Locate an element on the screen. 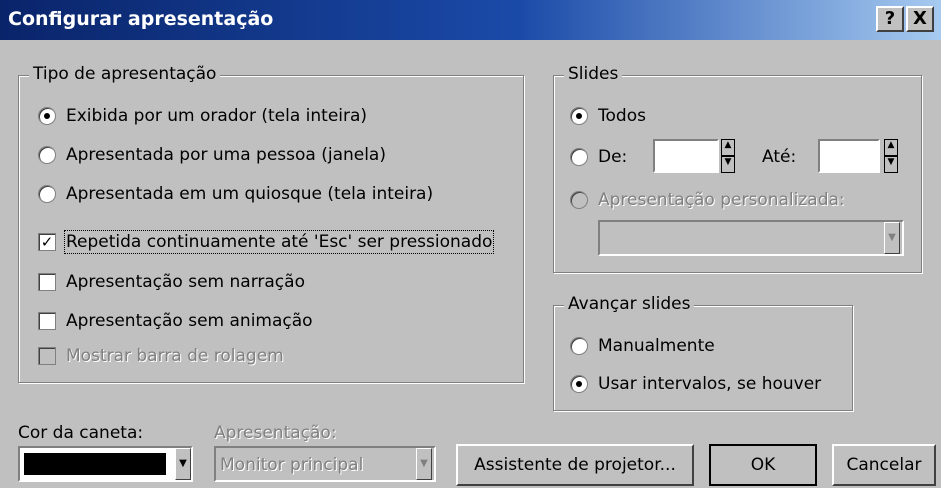 The image size is (941, 488). monitor-label: Apresentação: is located at coordinates (275, 433).